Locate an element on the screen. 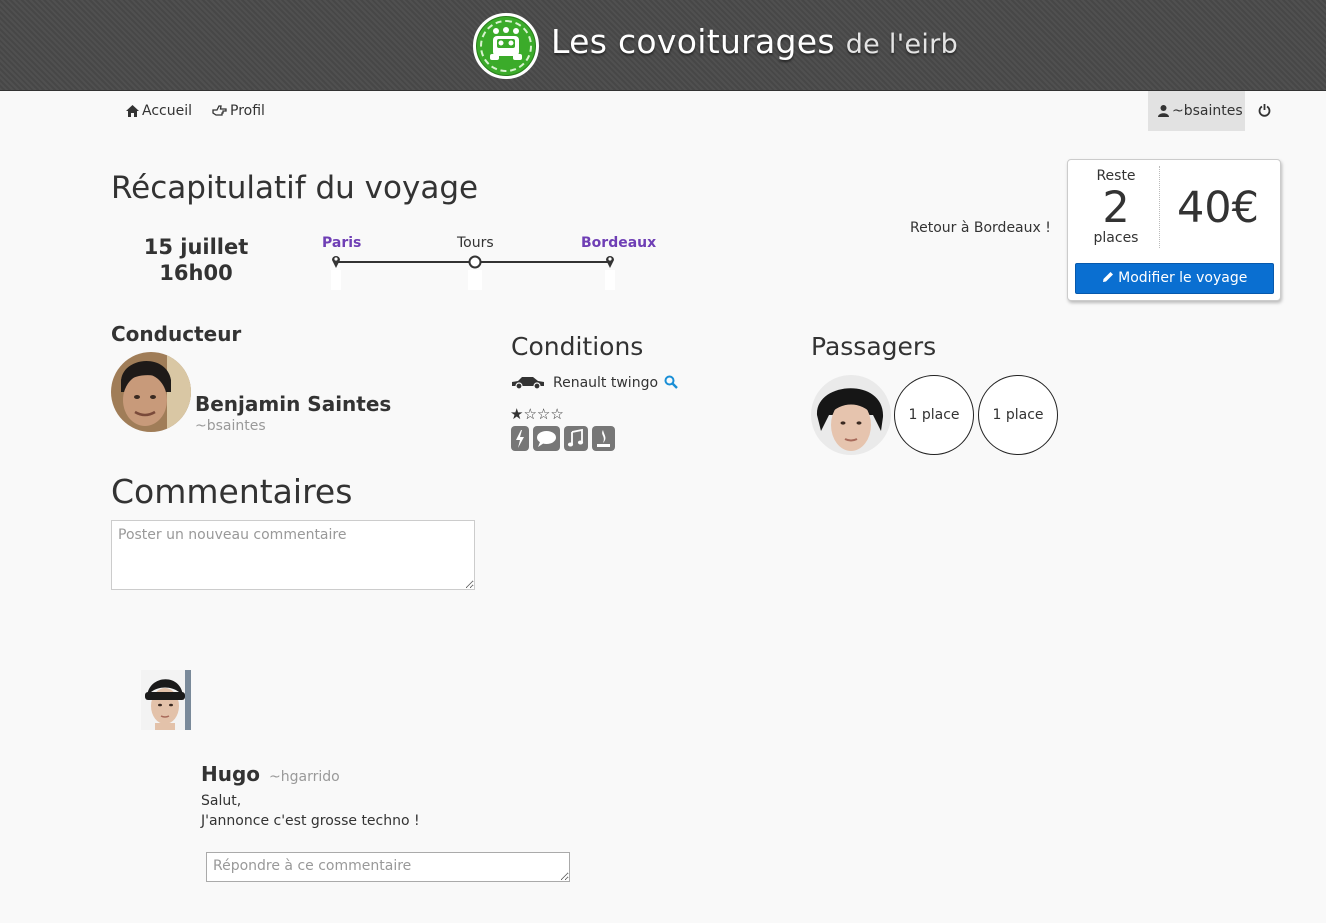 This screenshot has height=923, width=1326. driver-username: ~bsaintes is located at coordinates (230, 426).